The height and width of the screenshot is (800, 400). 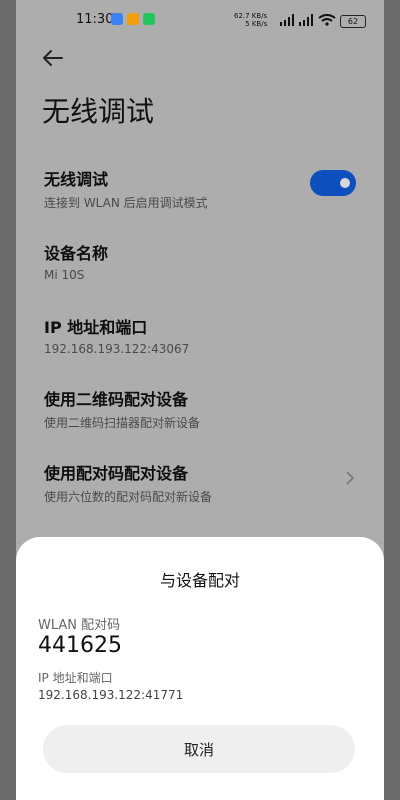 I want to click on qr-pair-subtitle: 使用二维码扫描器配对新设备, so click(x=122, y=423).